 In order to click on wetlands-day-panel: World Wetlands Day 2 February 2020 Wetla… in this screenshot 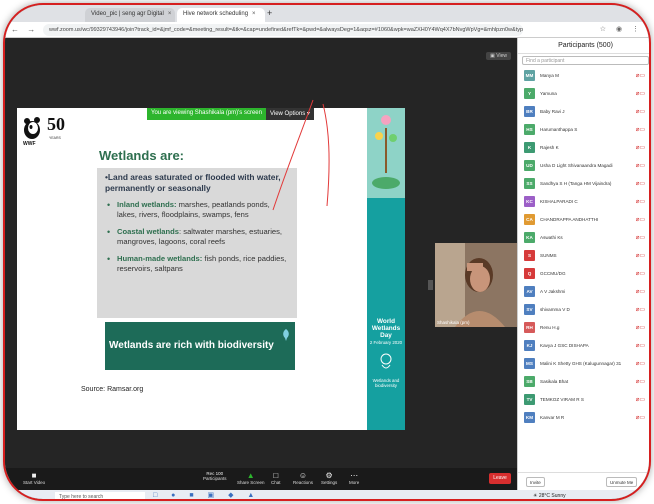, I will do `click(386, 269)`.